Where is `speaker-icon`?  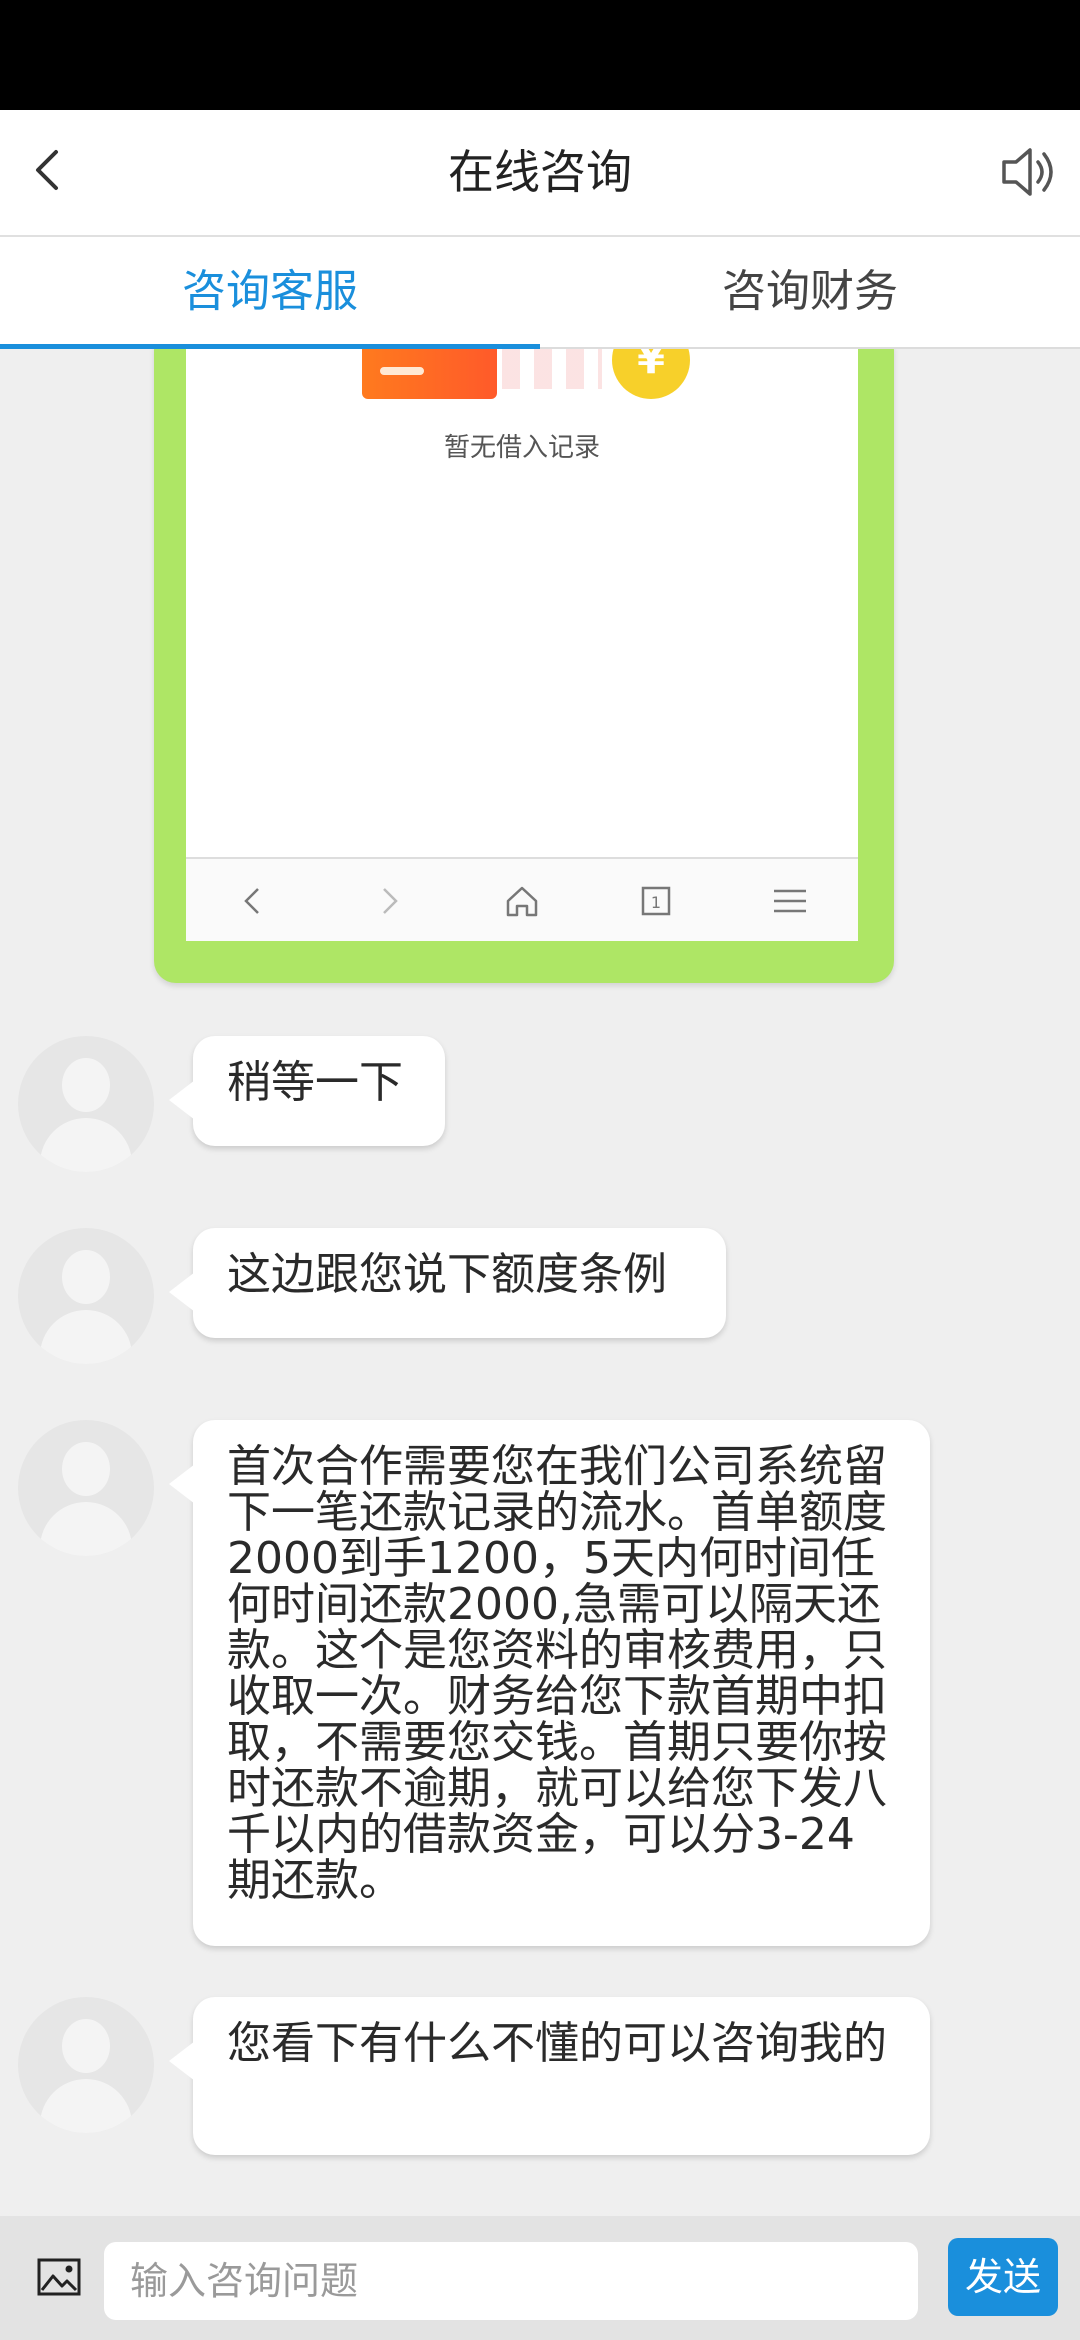
speaker-icon is located at coordinates (1027, 172).